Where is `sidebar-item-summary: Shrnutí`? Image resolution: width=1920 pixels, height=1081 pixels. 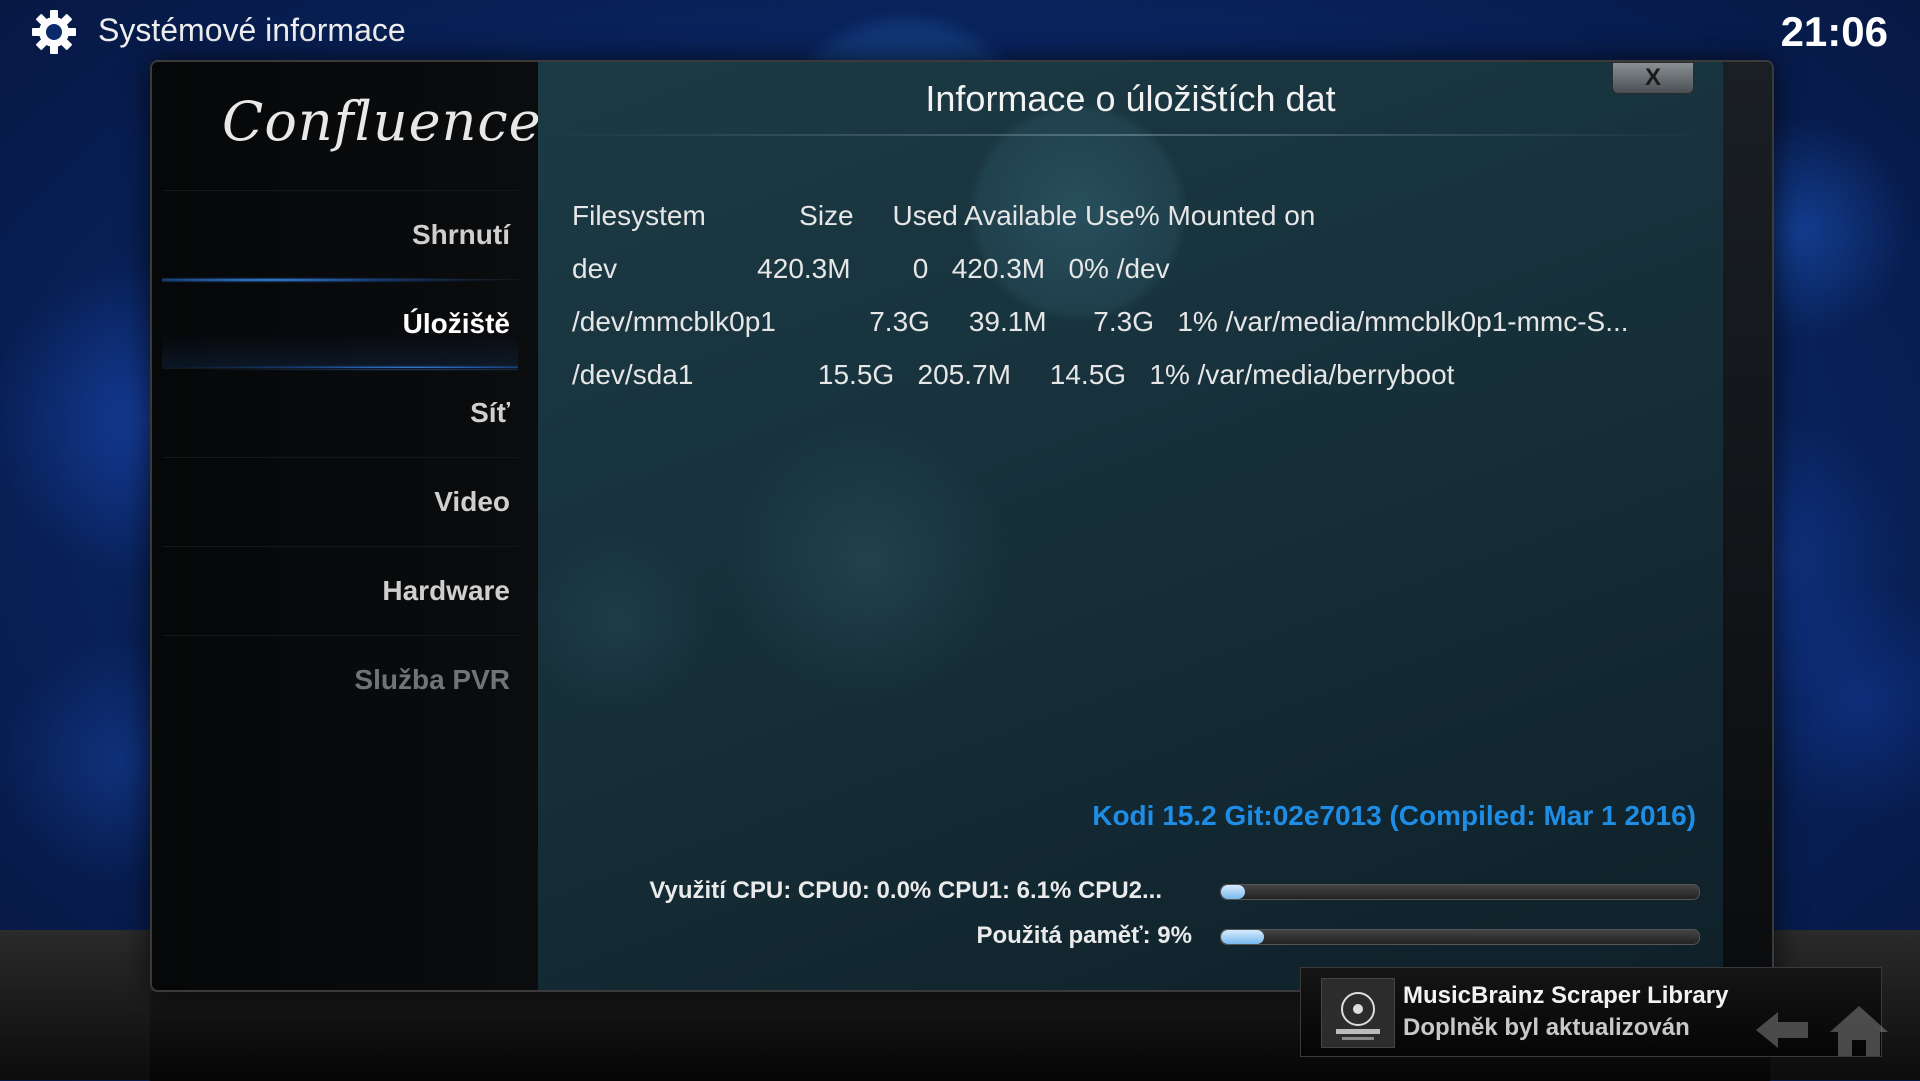 sidebar-item-summary: Shrnutí is located at coordinates (340, 234).